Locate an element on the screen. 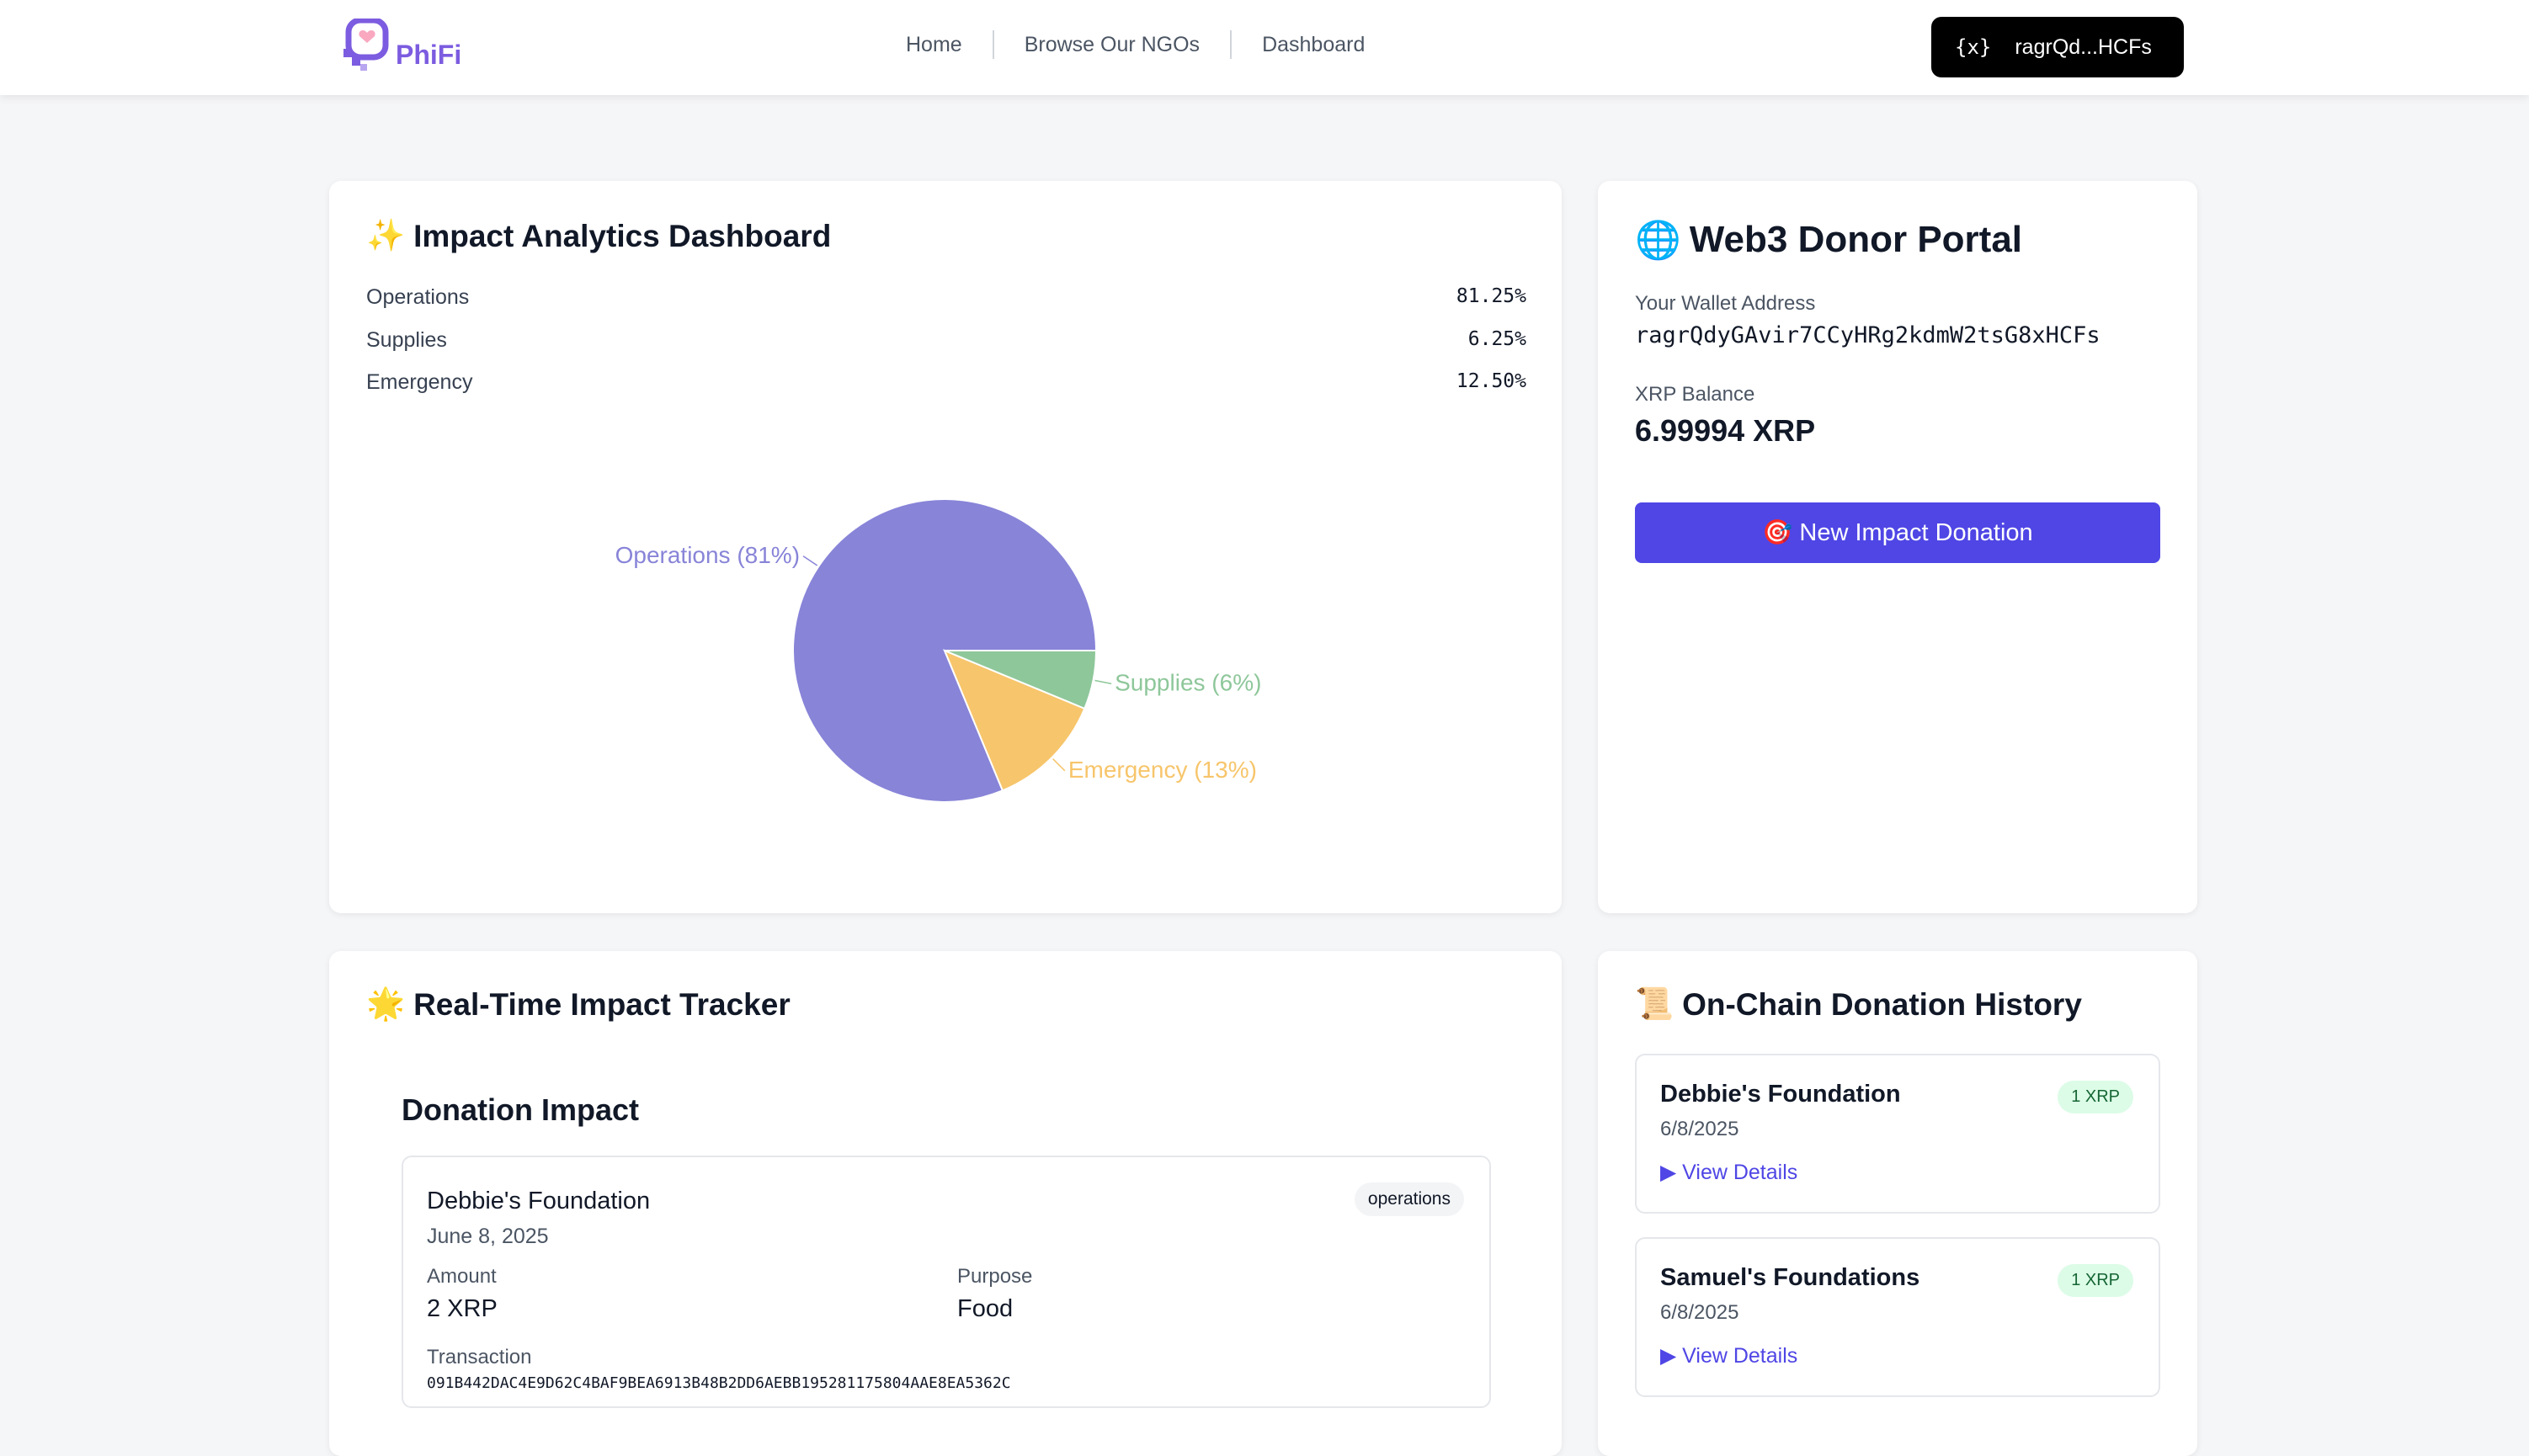 This screenshot has height=1456, width=2529. card-title: 🌟 Real-Time Impact Tracker is located at coordinates (578, 1004).